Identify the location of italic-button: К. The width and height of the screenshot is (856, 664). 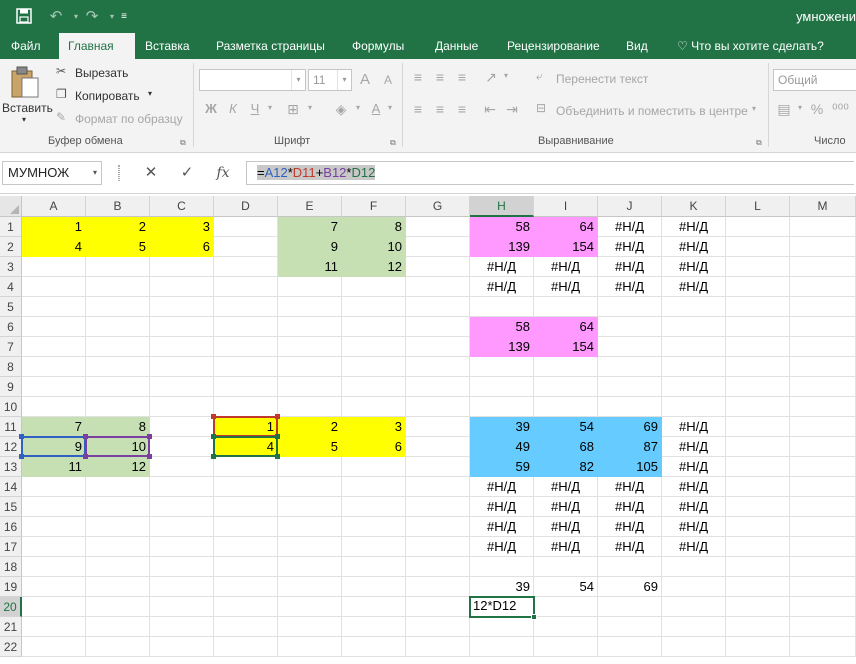
(233, 108).